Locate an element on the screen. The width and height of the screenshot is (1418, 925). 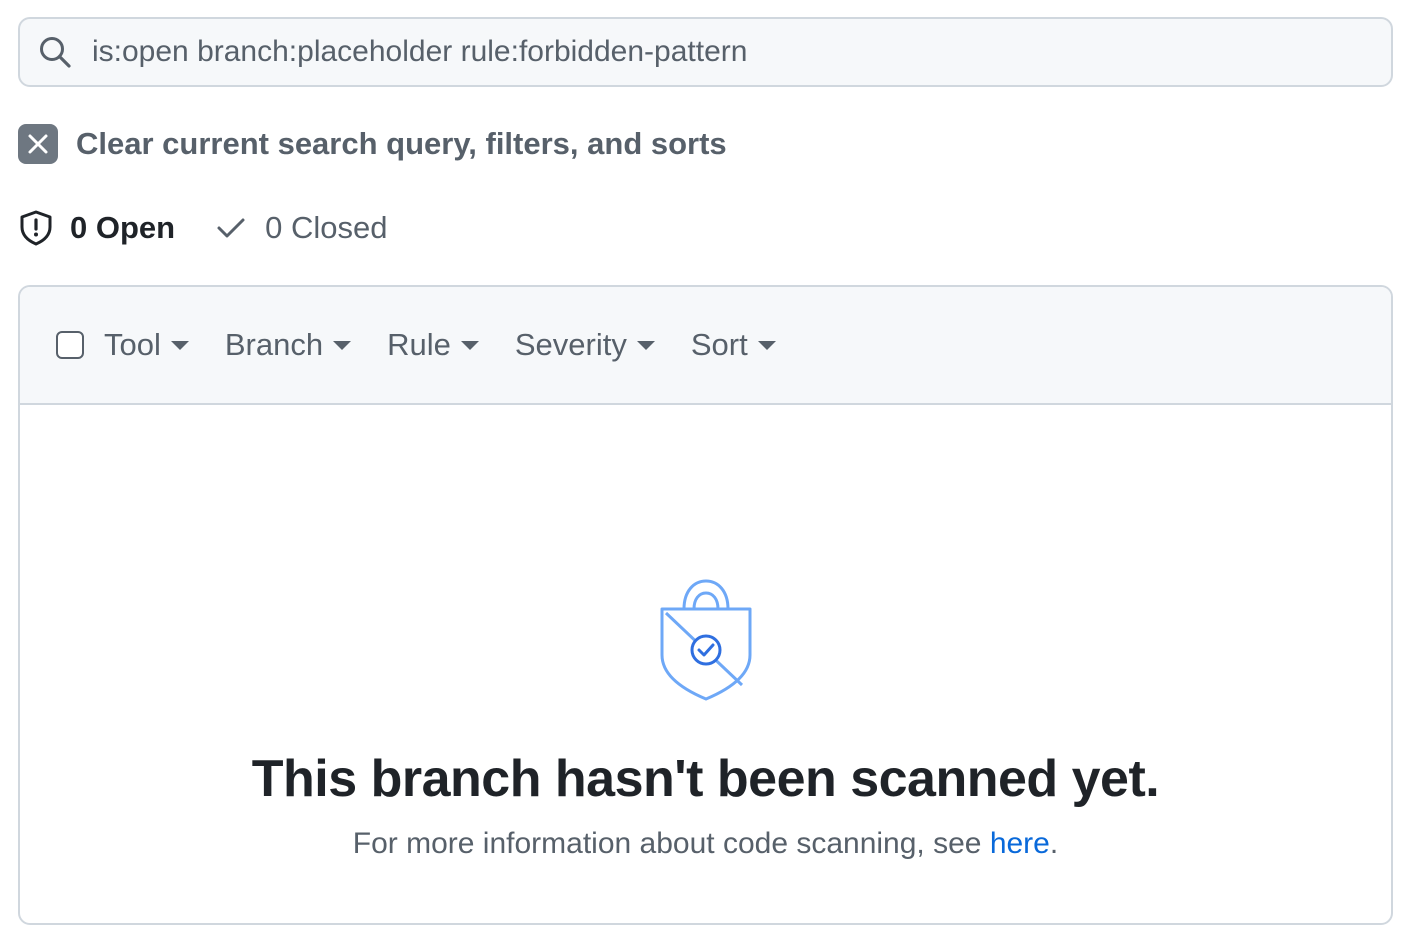
search-icon is located at coordinates (55, 52).